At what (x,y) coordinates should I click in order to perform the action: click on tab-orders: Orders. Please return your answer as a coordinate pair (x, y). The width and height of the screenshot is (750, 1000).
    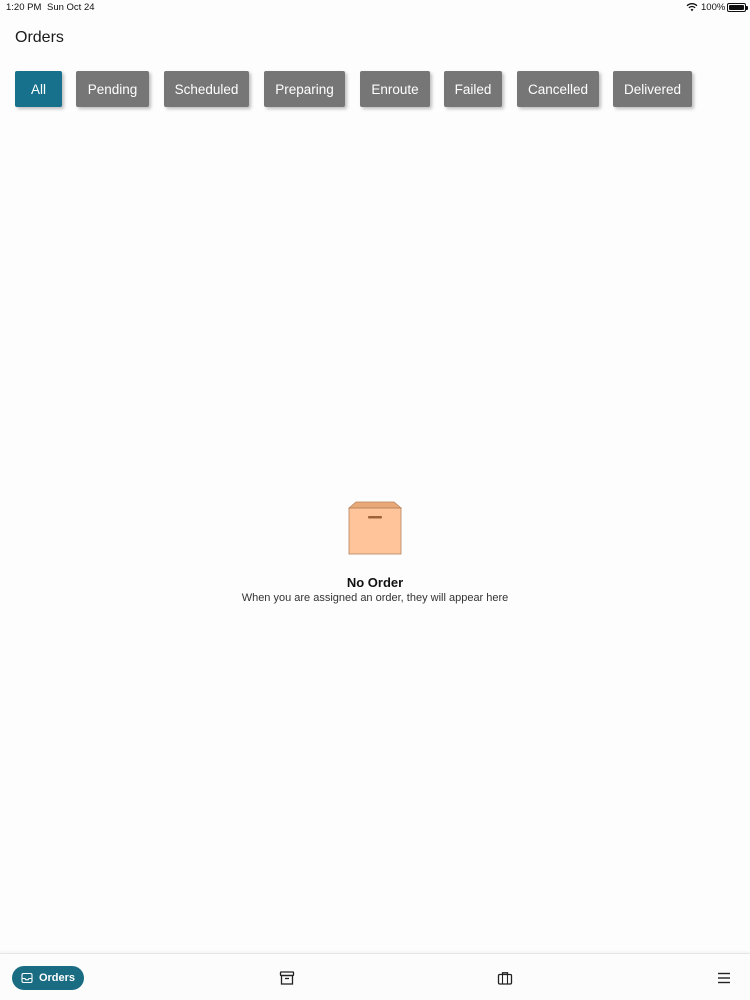
    Looking at the image, I should click on (48, 978).